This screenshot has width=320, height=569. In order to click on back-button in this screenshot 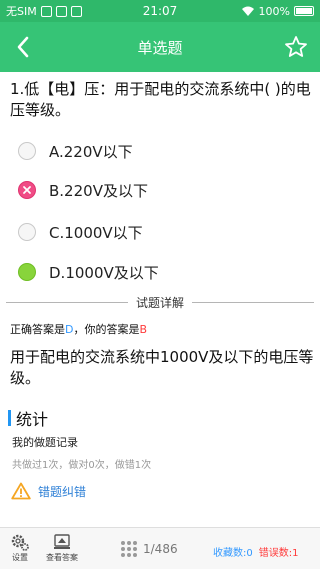, I will do `click(23, 47)`.